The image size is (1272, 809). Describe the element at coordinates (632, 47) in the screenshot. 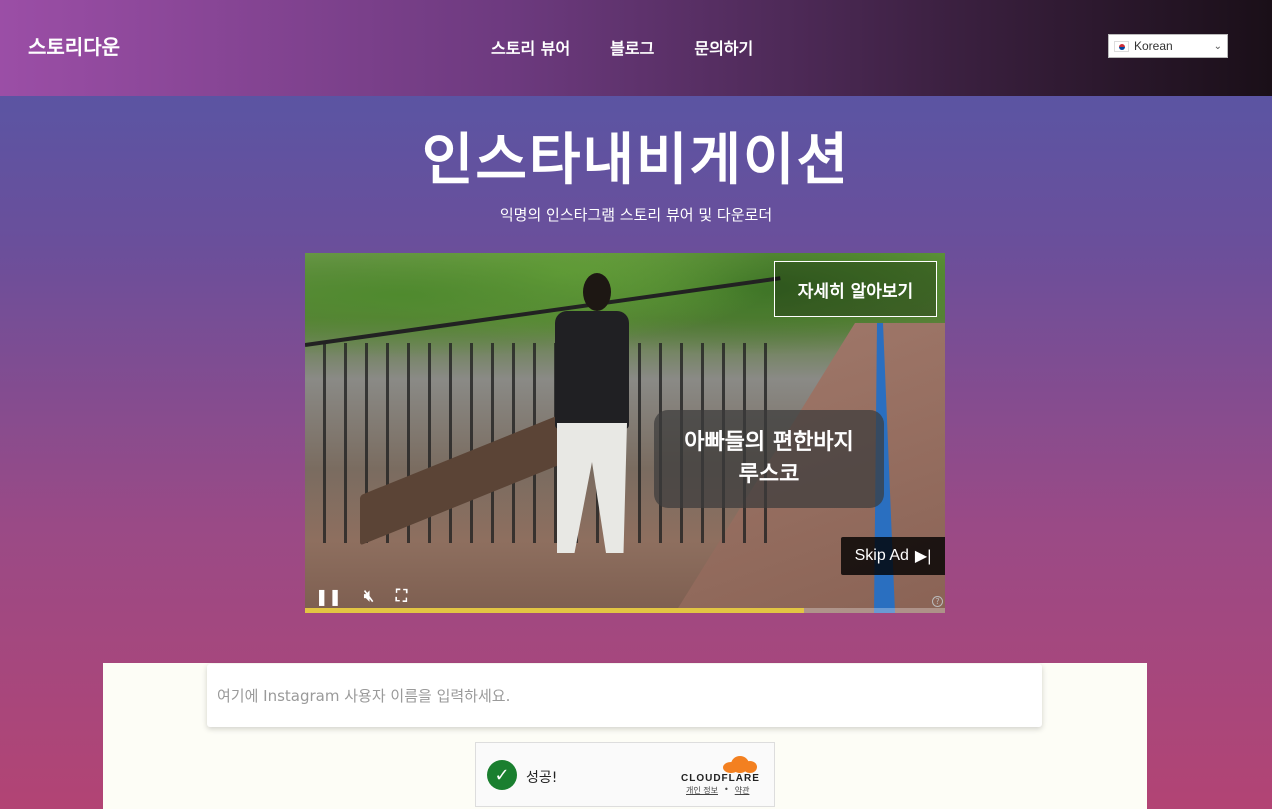

I see `nav-blog: 블로그` at that location.